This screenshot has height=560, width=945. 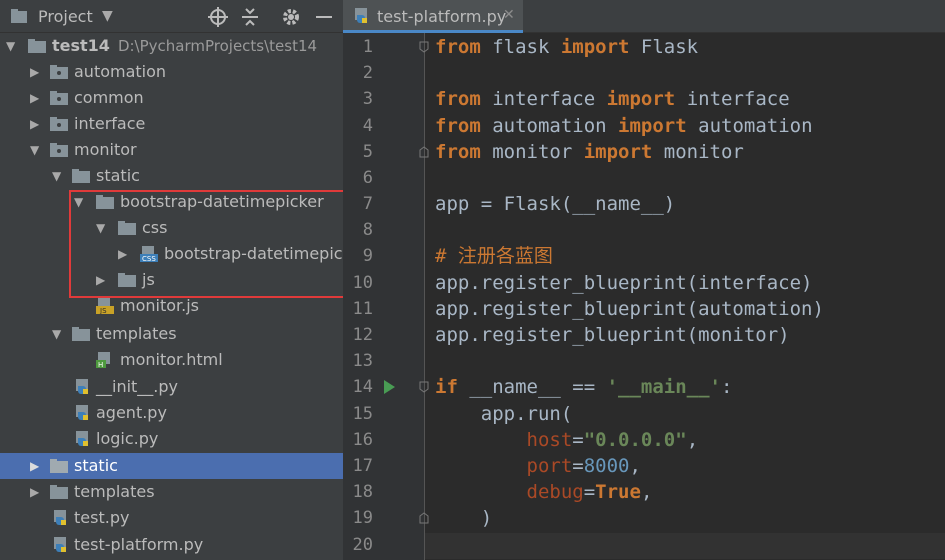 What do you see at coordinates (19, 16) in the screenshot?
I see `project-folder-icon` at bounding box center [19, 16].